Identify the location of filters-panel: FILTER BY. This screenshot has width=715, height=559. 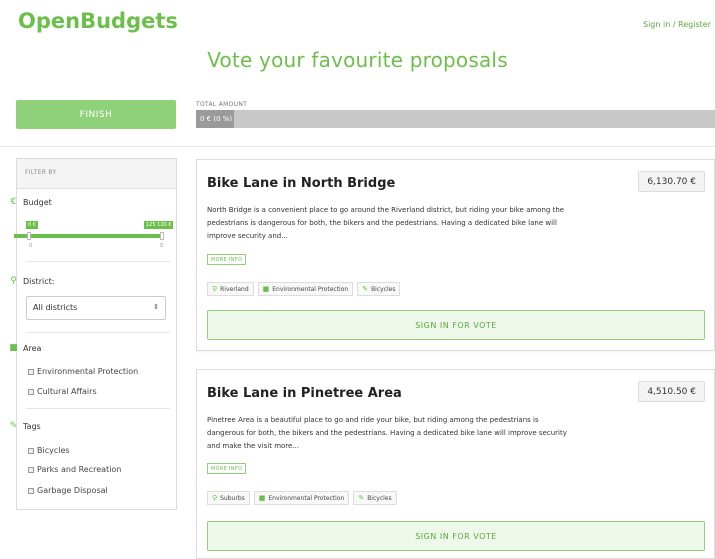
(96, 334).